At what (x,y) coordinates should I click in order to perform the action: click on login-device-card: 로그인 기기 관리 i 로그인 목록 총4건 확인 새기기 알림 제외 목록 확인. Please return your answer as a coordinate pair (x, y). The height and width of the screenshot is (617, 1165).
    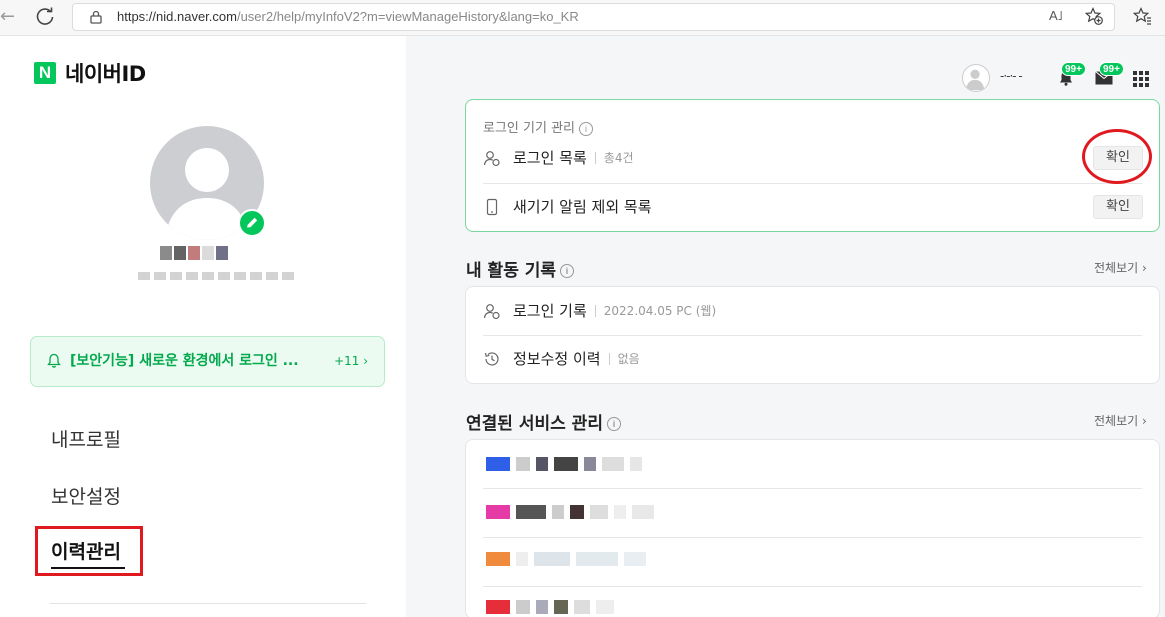
    Looking at the image, I should click on (812, 165).